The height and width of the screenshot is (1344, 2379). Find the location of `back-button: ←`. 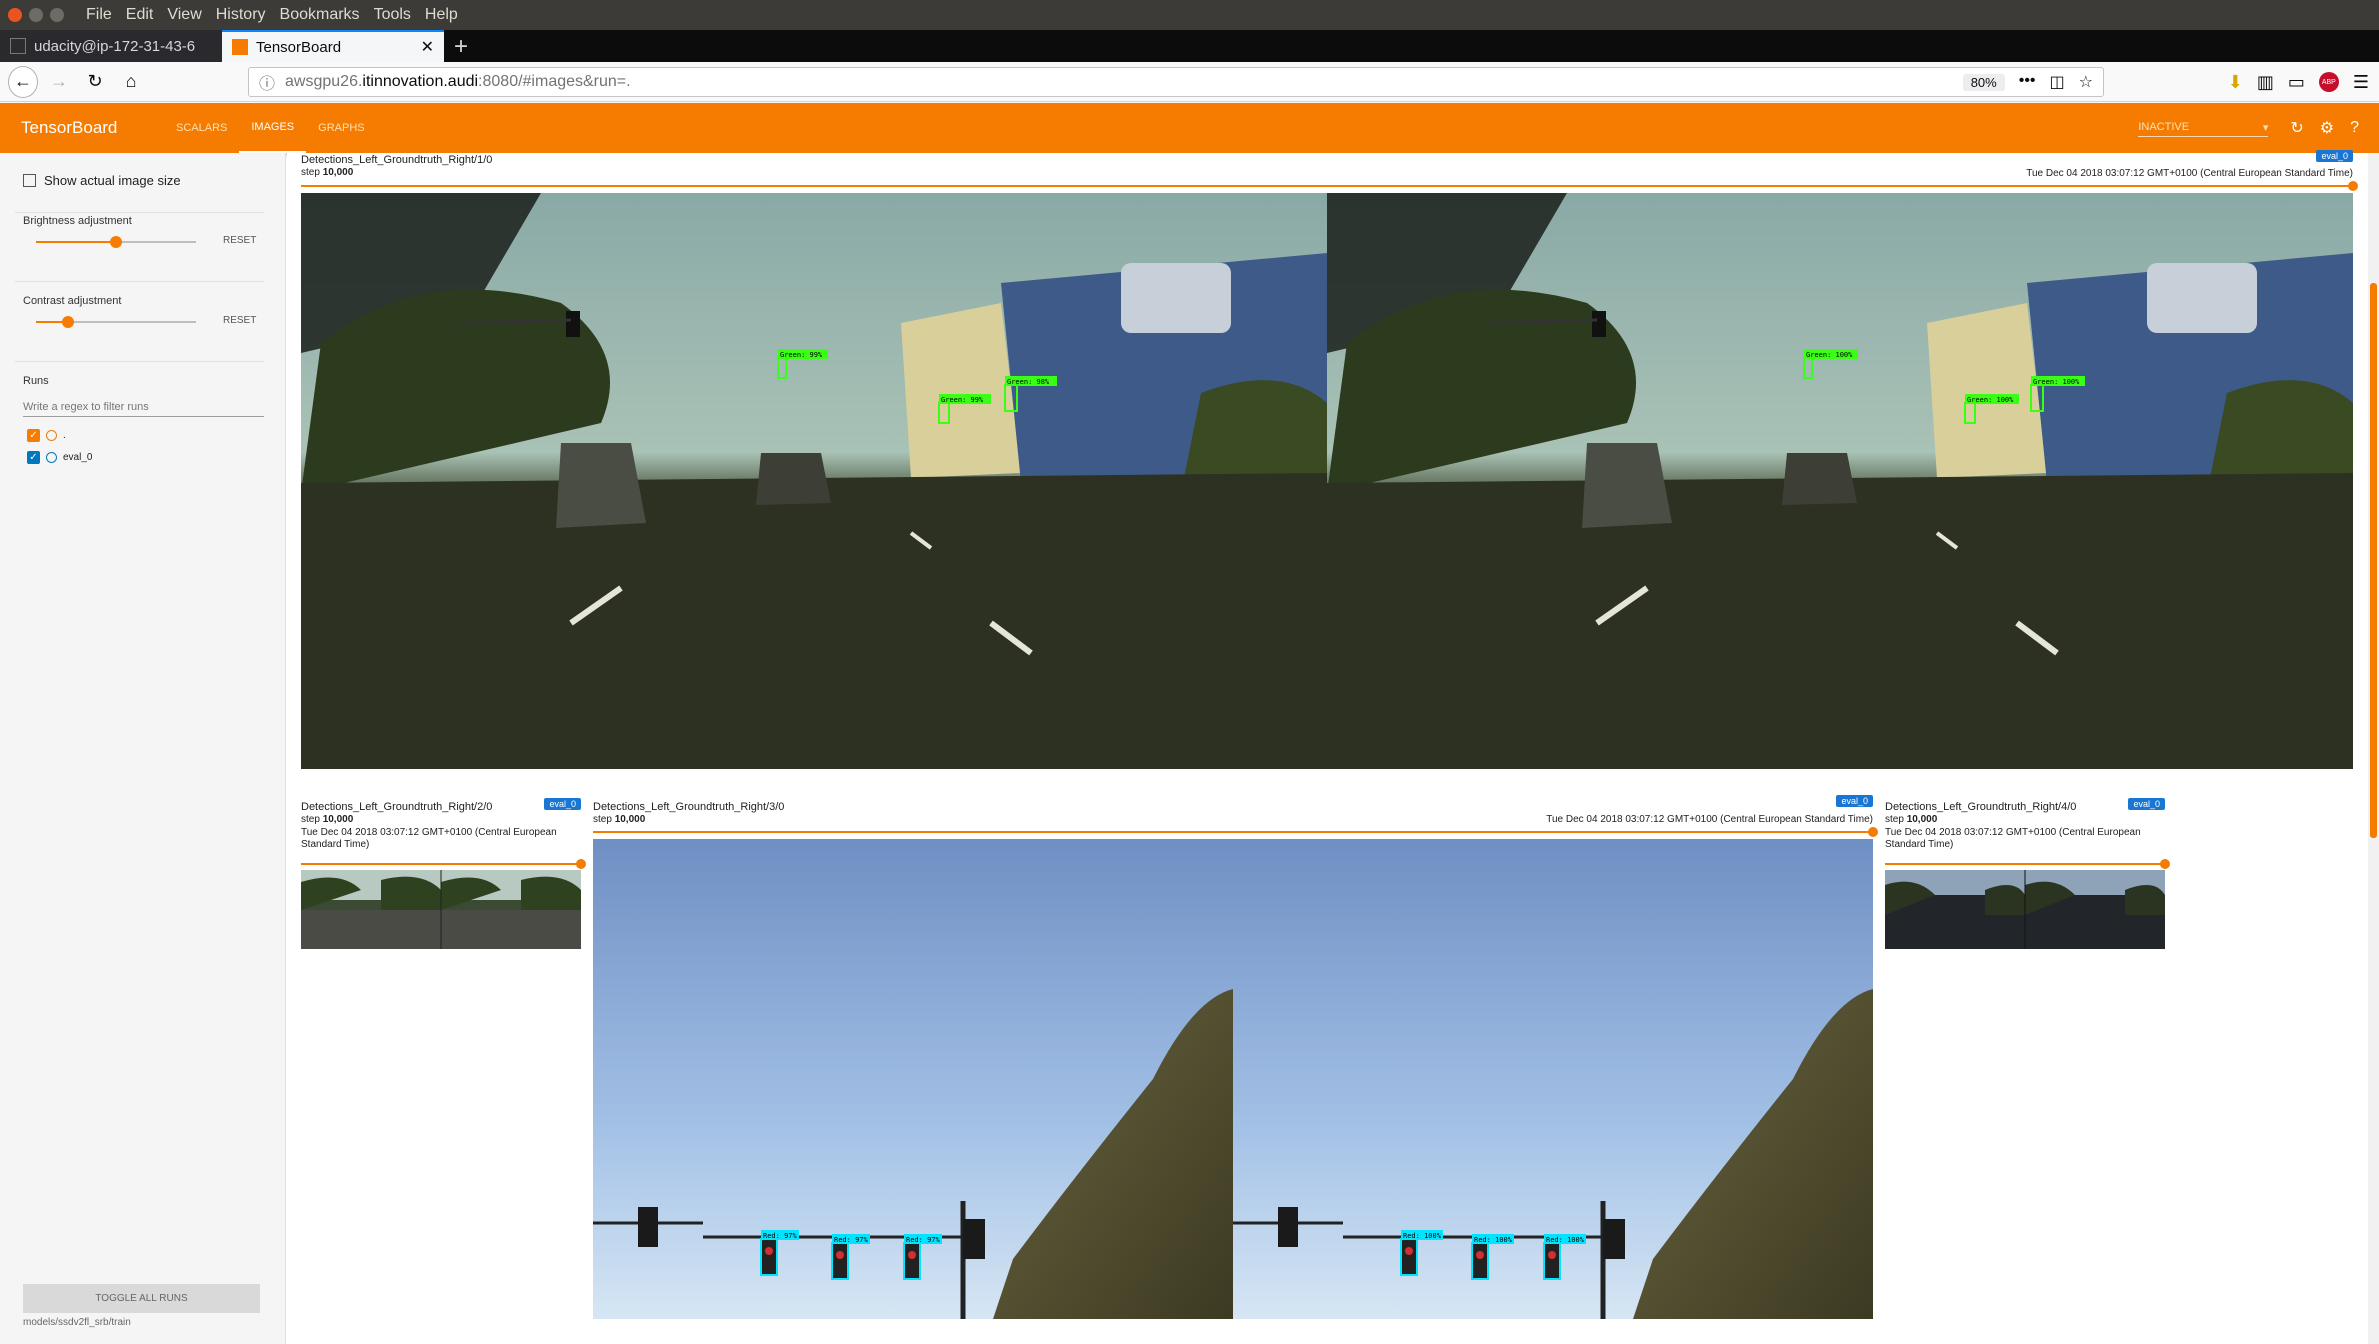

back-button: ← is located at coordinates (23, 81).